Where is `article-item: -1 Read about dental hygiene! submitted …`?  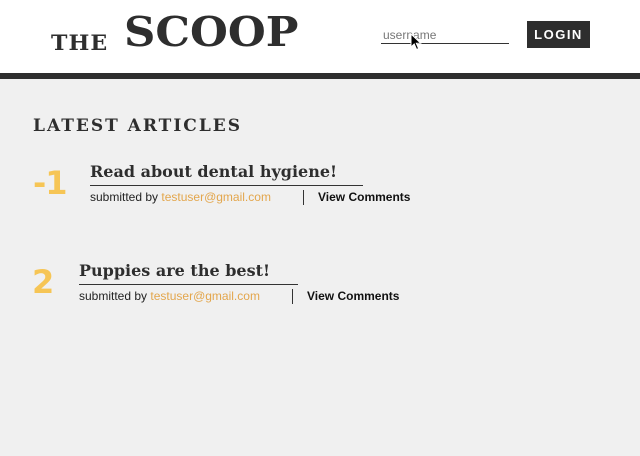 article-item: -1 Read about dental hygiene! submitted … is located at coordinates (320, 190).